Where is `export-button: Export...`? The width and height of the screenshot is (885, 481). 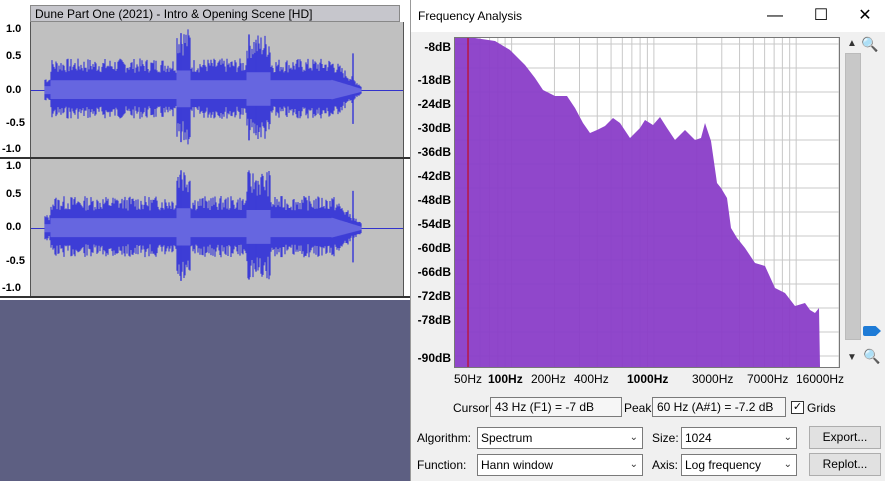 export-button: Export... is located at coordinates (845, 437).